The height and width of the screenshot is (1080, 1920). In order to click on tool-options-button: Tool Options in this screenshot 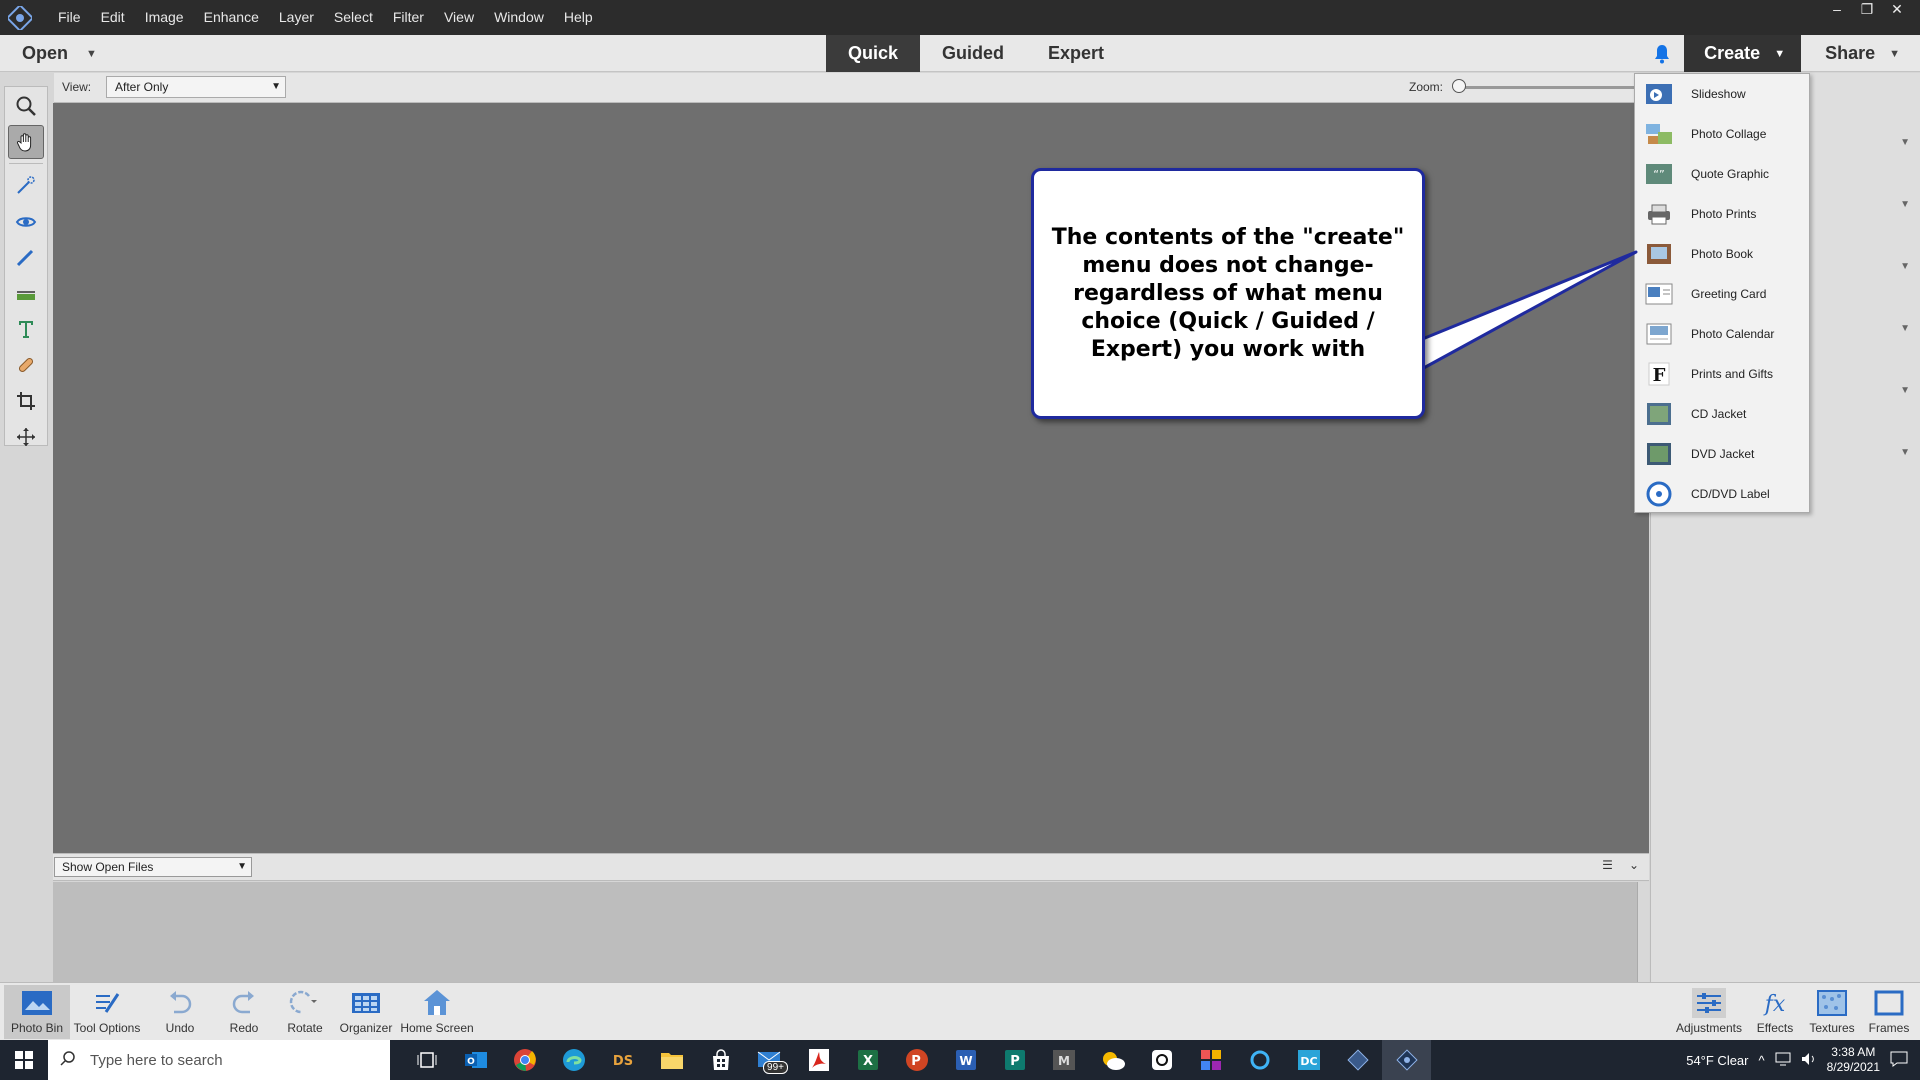, I will do `click(107, 1012)`.